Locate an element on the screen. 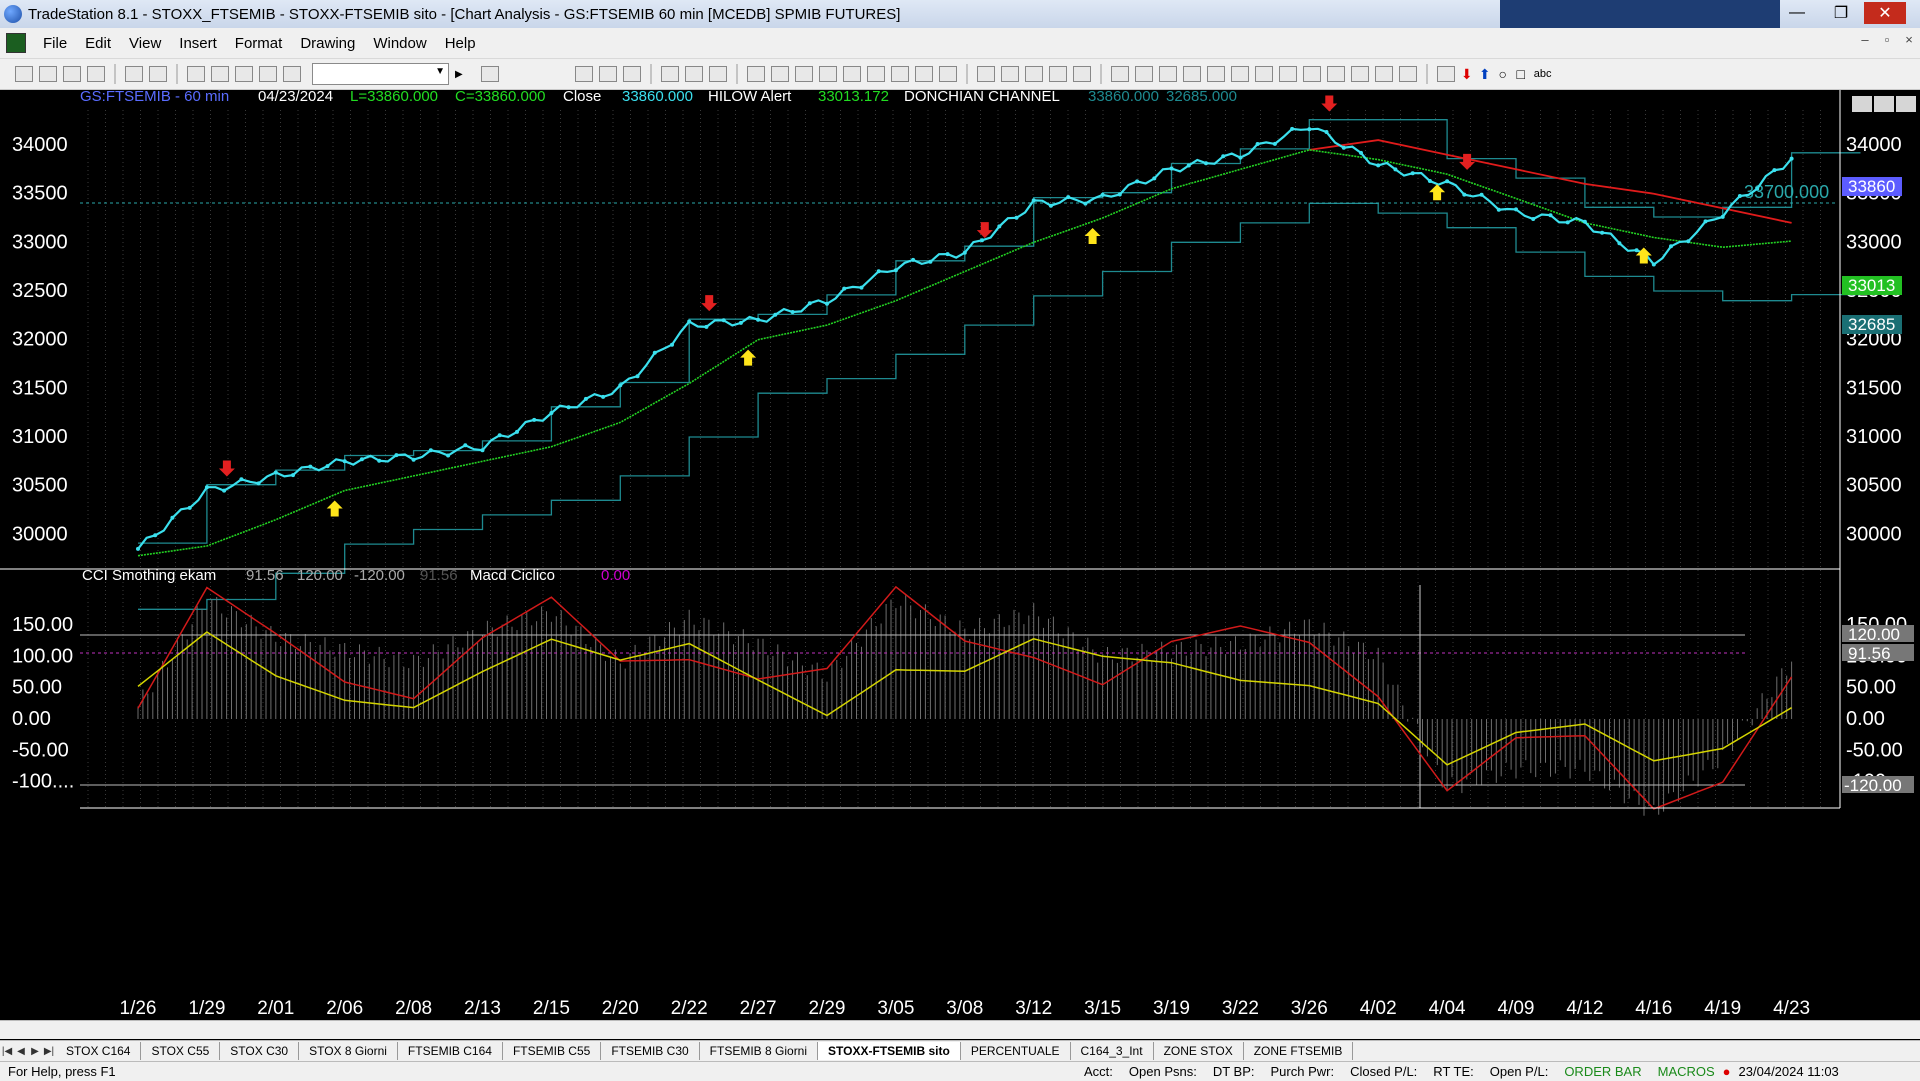 The height and width of the screenshot is (1081, 1920). chart-minimize-icon is located at coordinates (1862, 104).